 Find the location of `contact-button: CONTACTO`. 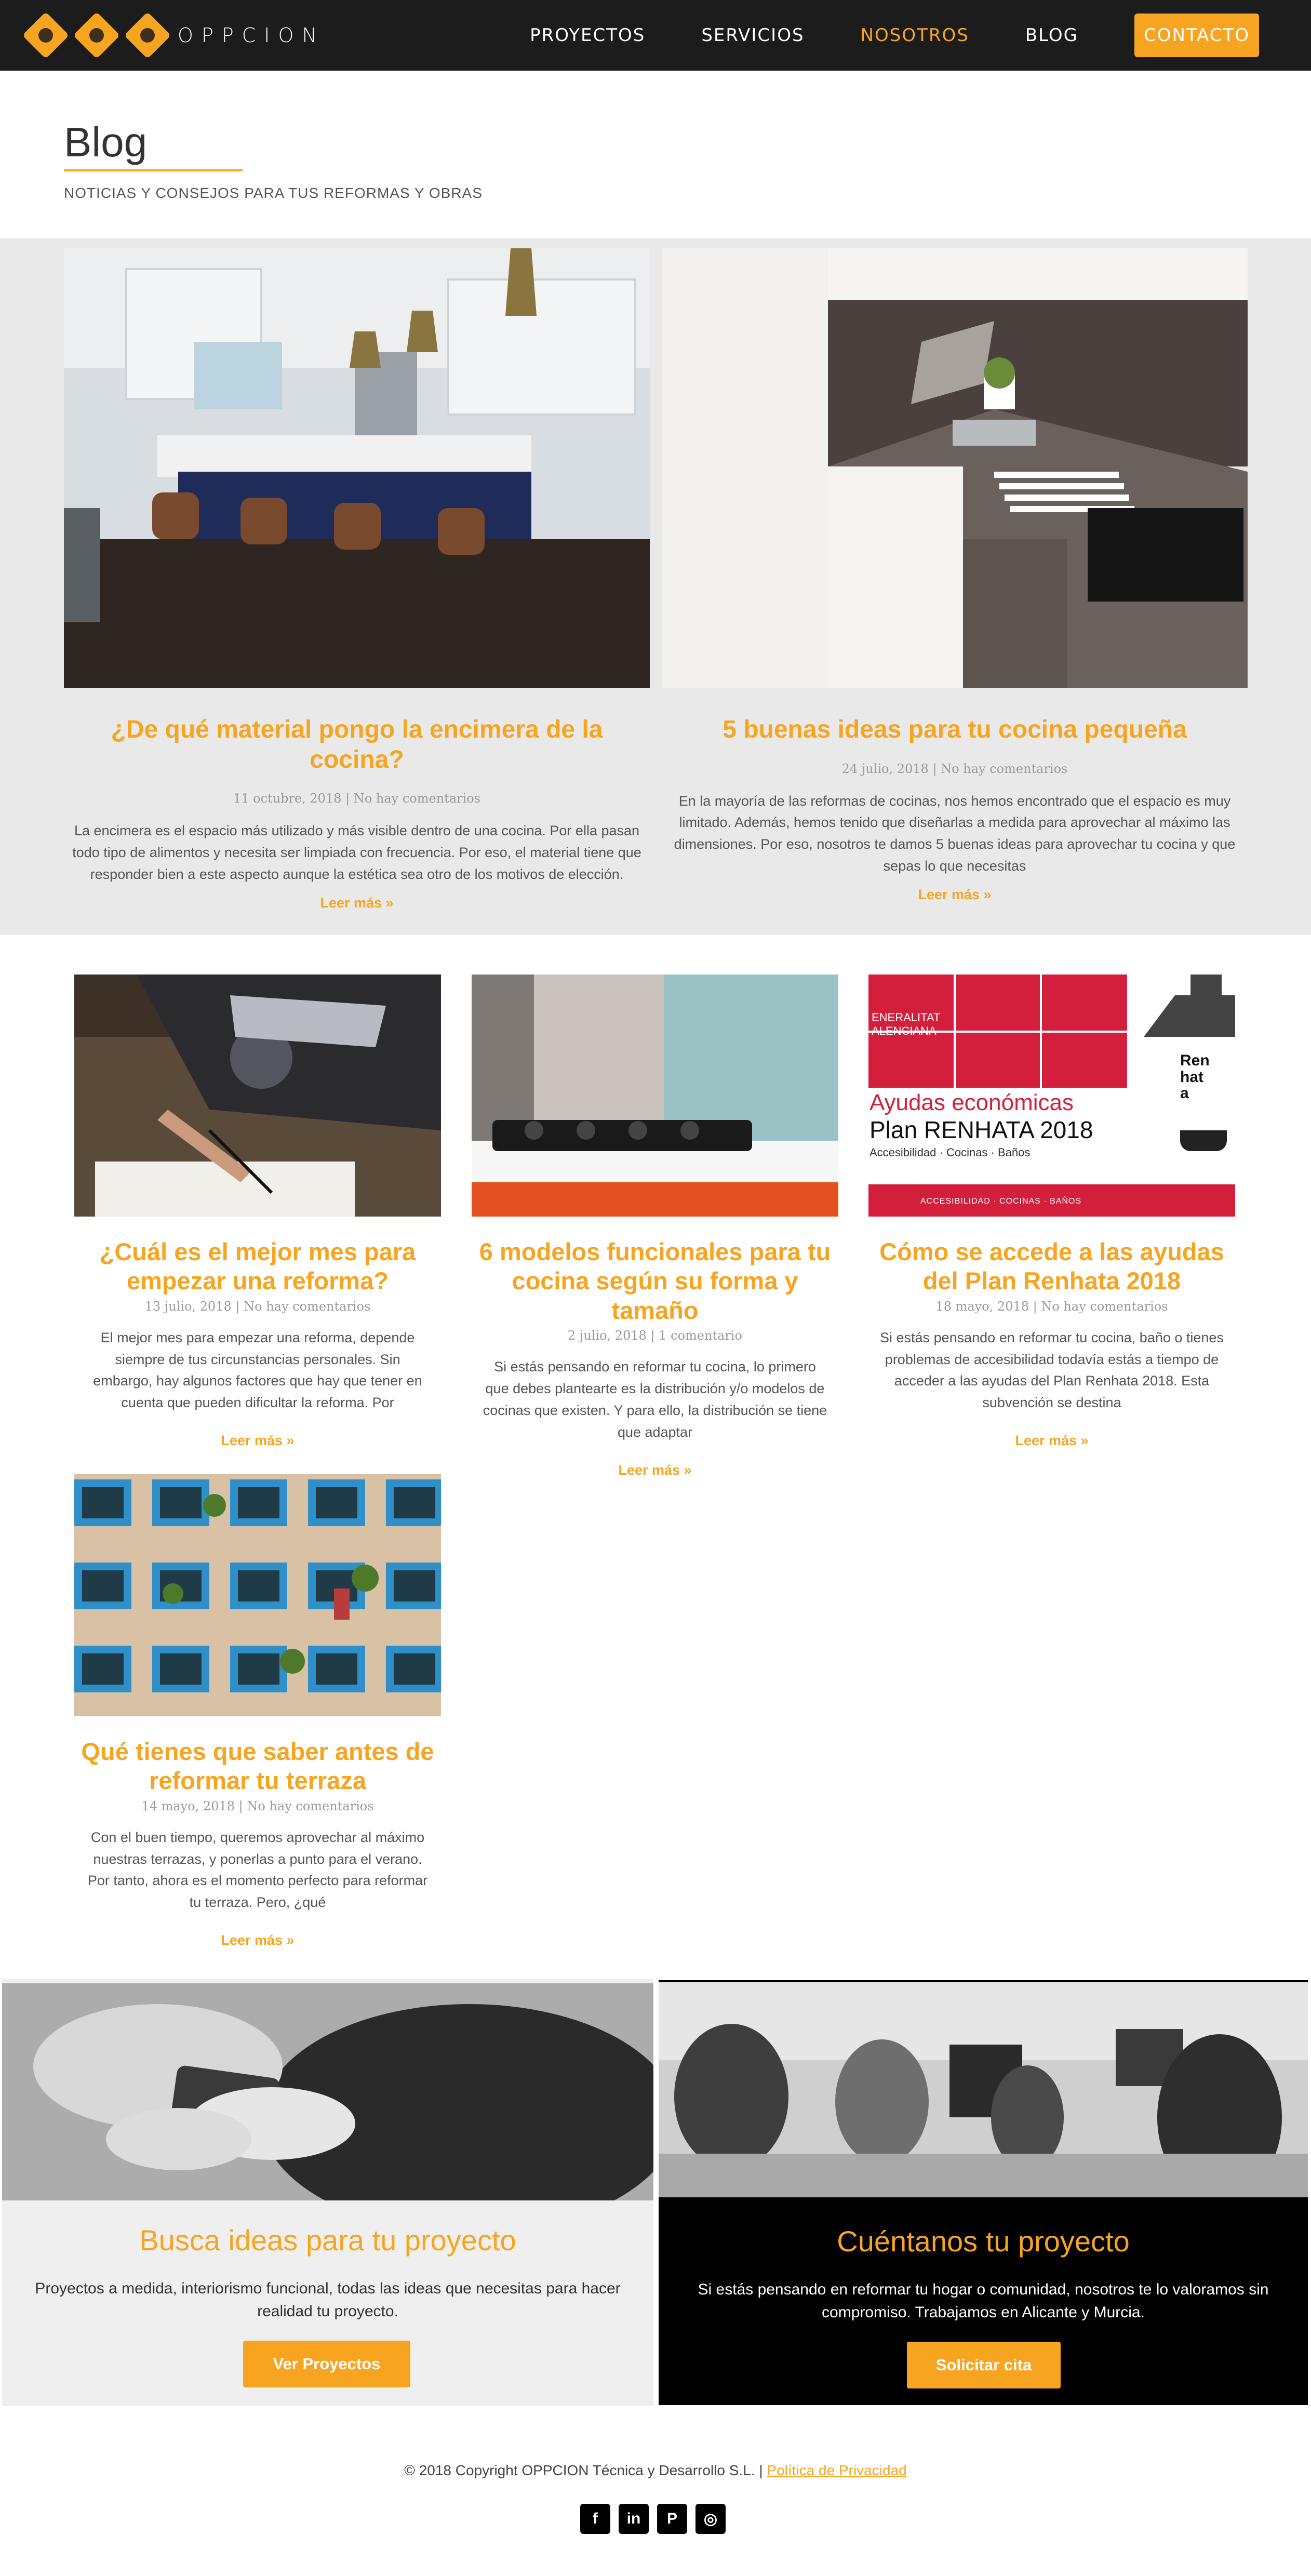

contact-button: CONTACTO is located at coordinates (1196, 35).